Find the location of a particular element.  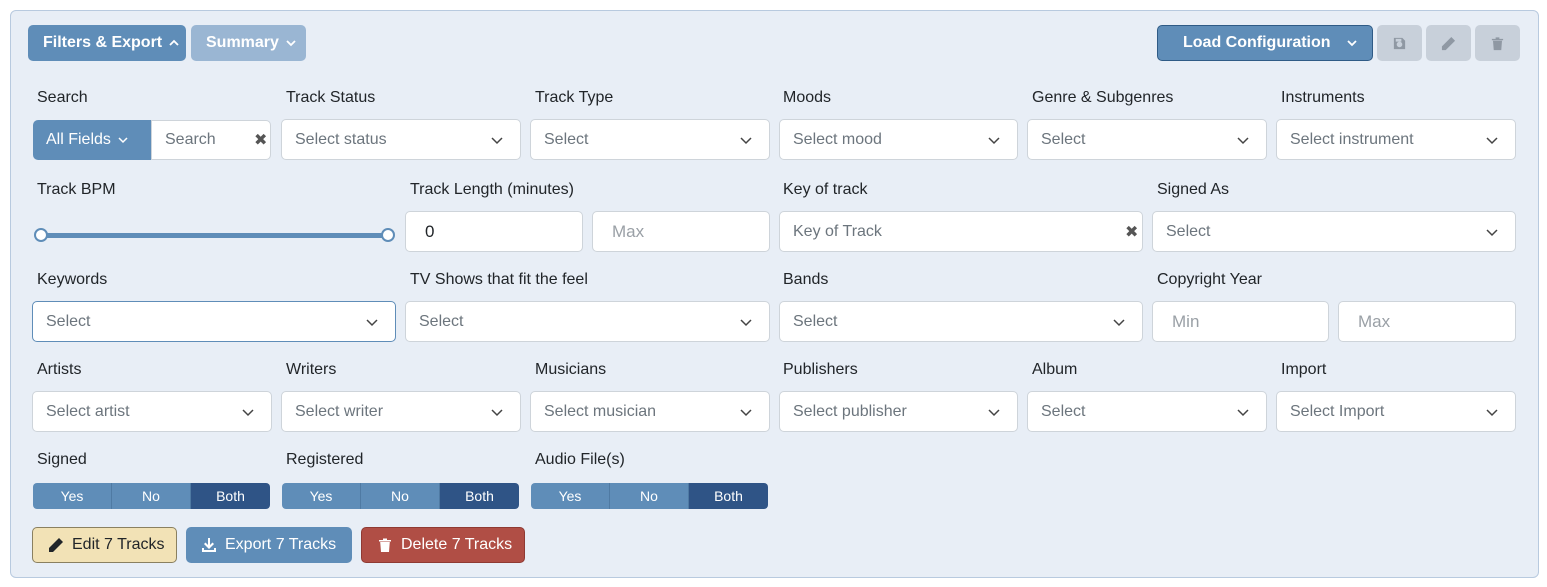

album-label: Album is located at coordinates (1055, 369).